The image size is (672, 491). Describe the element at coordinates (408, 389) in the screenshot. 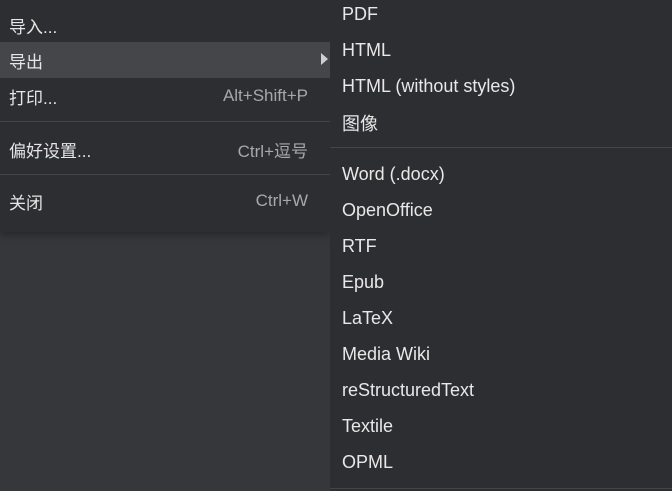

I see `export-restructuredtext-label: reStructuredText` at that location.